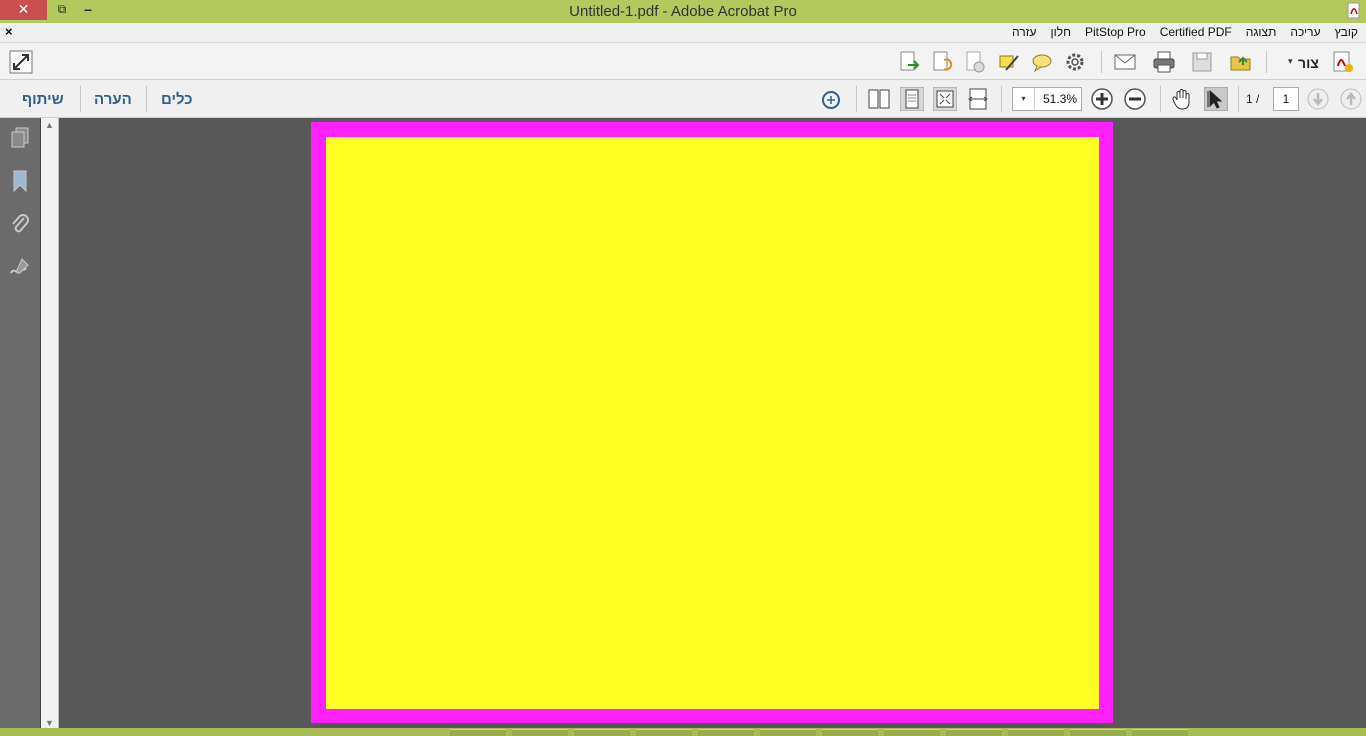 This screenshot has width=1366, height=736. I want to click on tools-pane-link: כלים, so click(177, 99).